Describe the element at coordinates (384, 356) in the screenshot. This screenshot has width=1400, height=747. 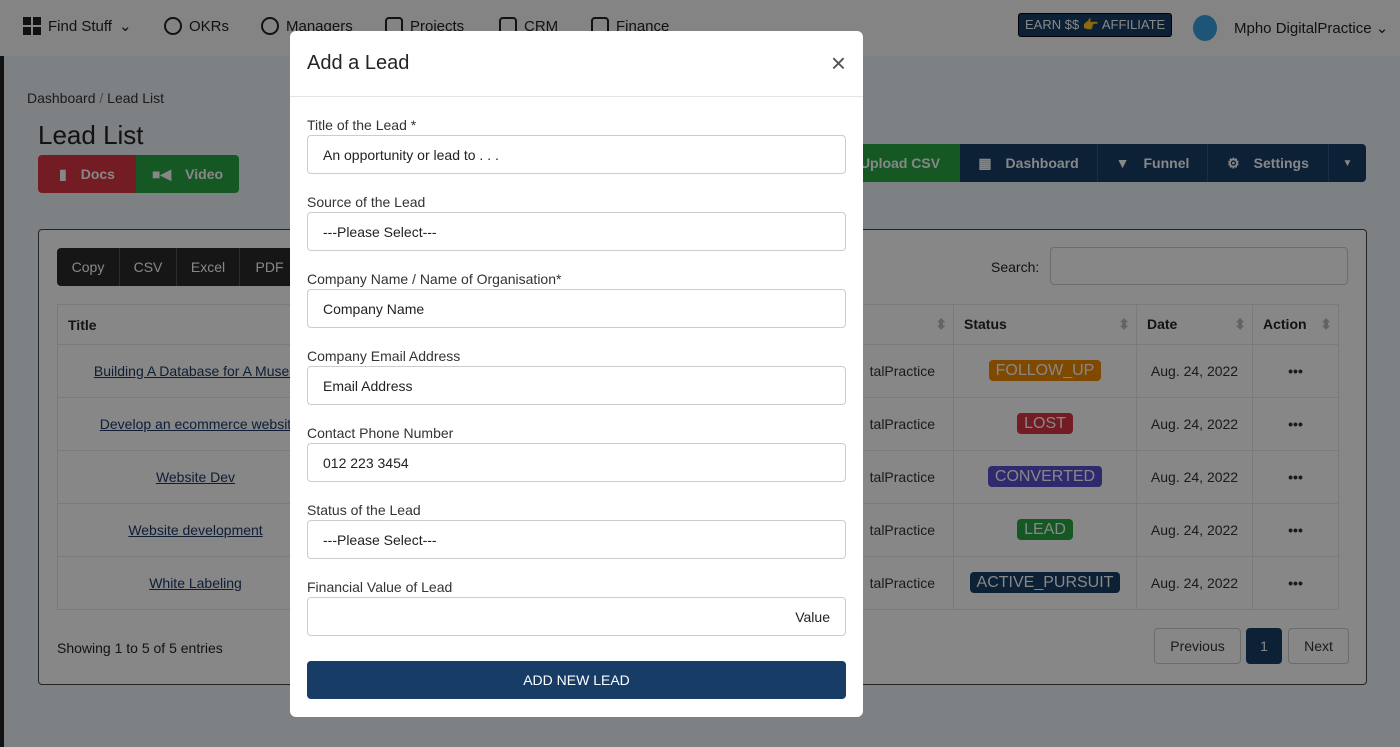
I see `field-label: Company Email Address` at that location.